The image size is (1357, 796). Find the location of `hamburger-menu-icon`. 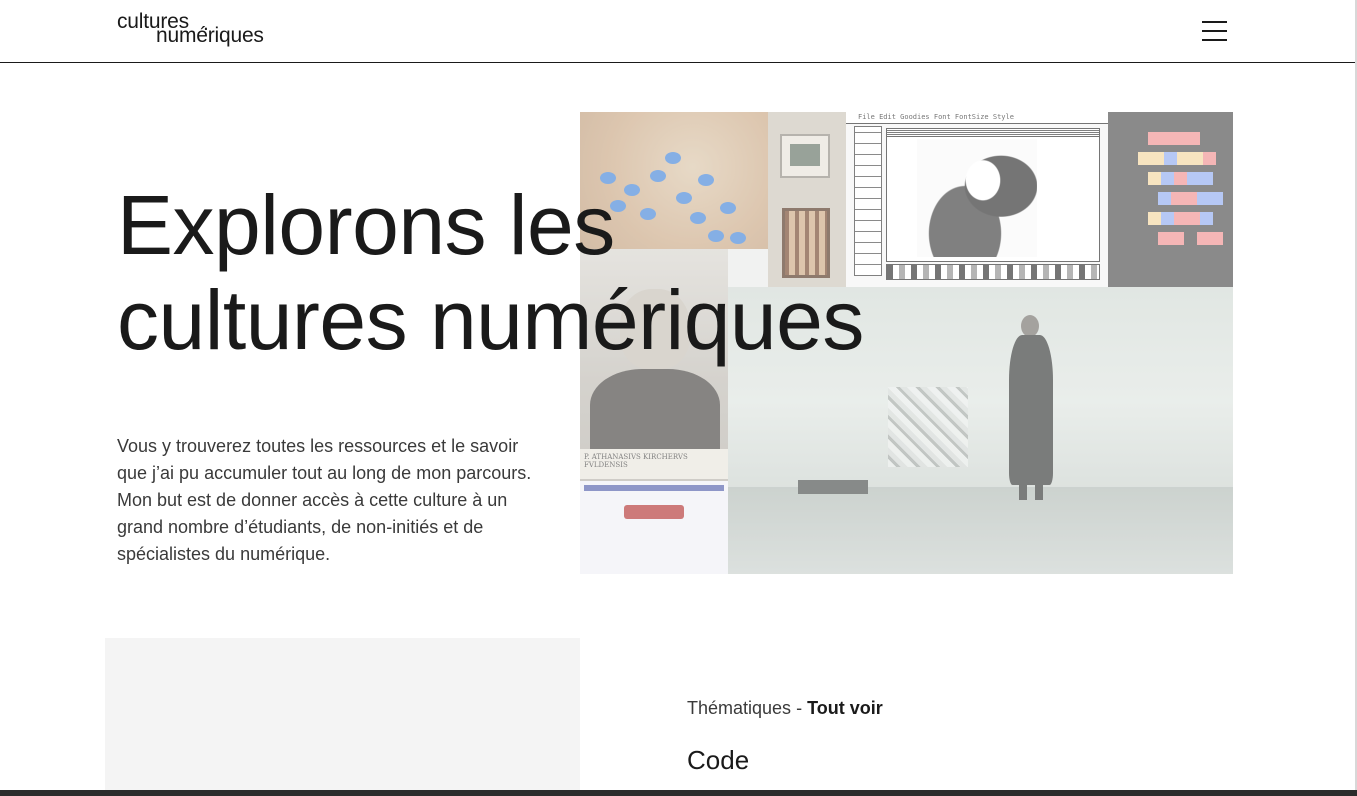

hamburger-menu-icon is located at coordinates (1215, 31).